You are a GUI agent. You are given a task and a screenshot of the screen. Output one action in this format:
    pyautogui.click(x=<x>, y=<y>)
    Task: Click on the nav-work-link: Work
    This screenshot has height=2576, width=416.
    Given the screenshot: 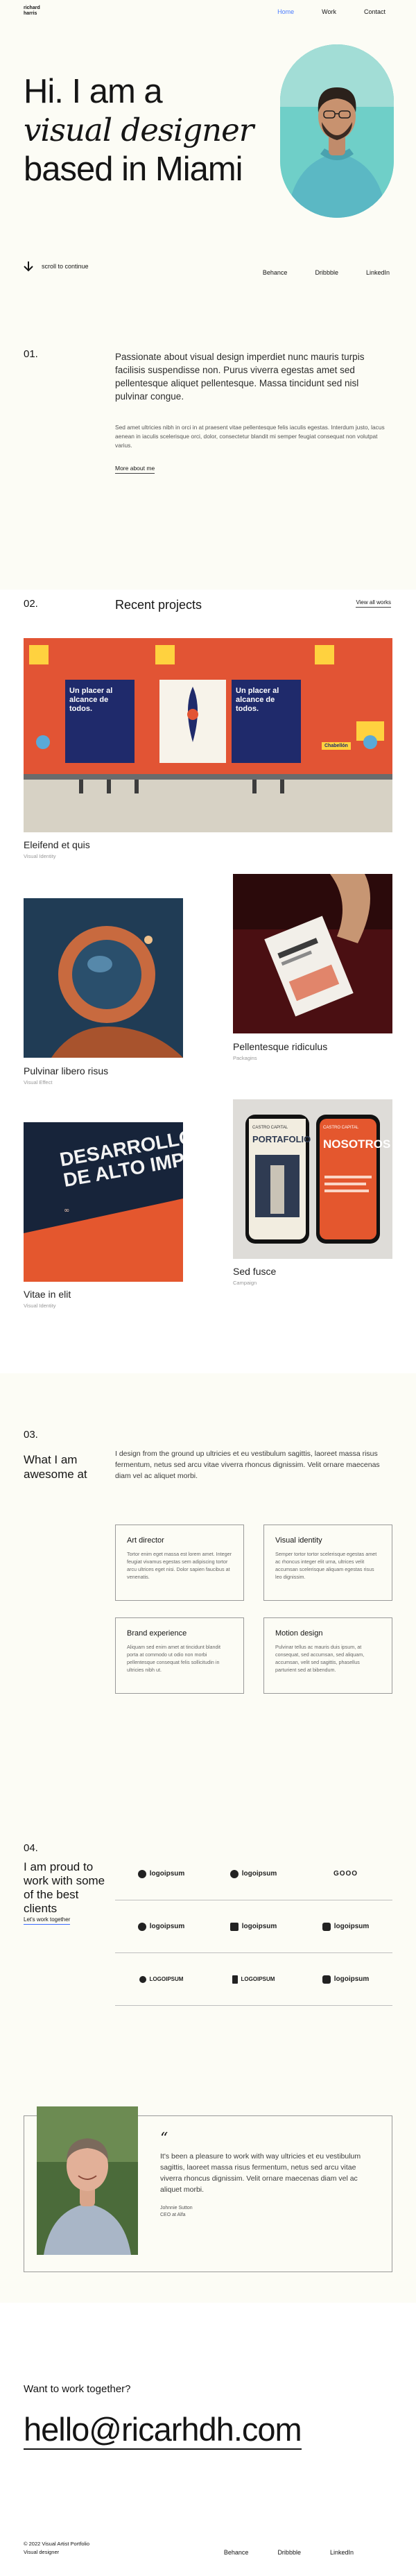 What is the action you would take?
    pyautogui.click(x=329, y=11)
    